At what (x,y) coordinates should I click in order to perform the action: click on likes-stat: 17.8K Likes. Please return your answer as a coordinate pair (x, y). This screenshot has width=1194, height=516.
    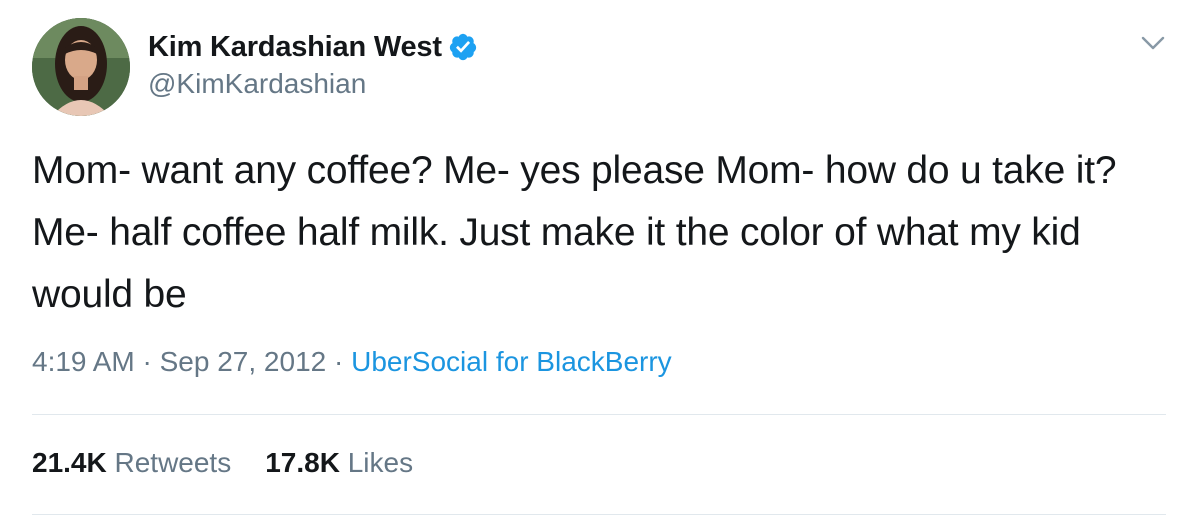
    Looking at the image, I should click on (339, 463).